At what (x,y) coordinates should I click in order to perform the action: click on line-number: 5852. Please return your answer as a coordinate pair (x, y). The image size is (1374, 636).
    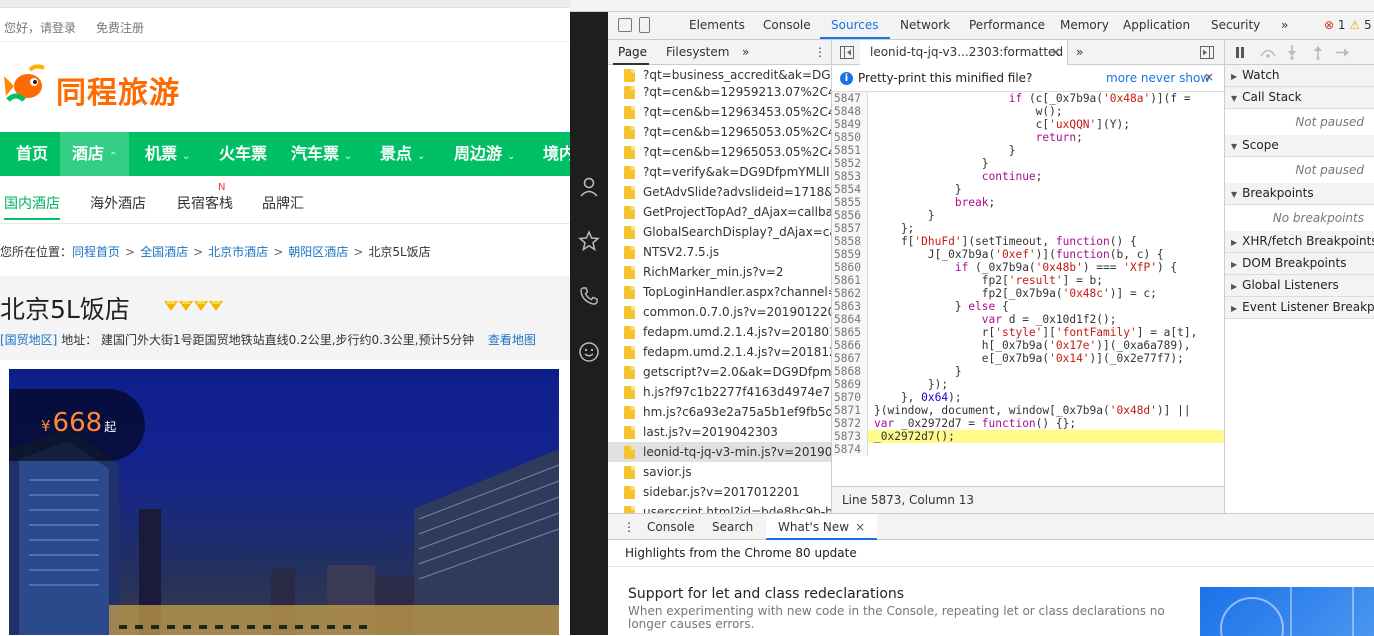
    Looking at the image, I should click on (850, 163).